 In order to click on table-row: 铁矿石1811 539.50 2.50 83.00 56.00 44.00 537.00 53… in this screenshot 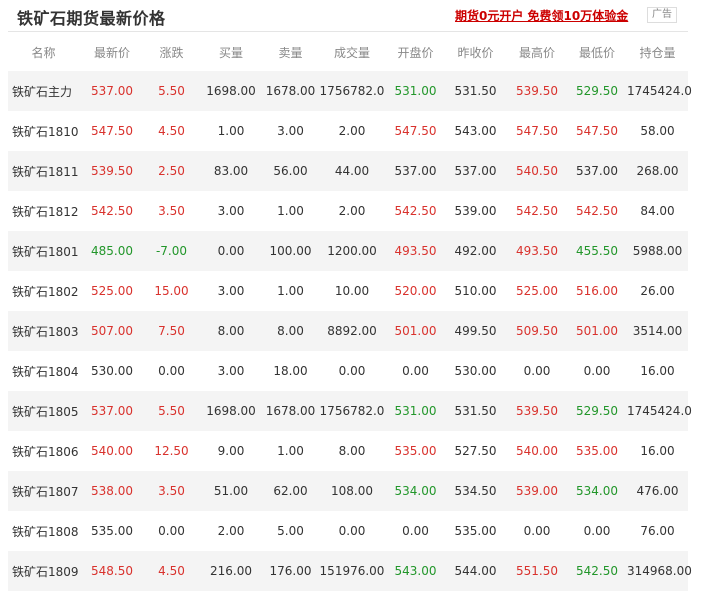, I will do `click(348, 171)`.